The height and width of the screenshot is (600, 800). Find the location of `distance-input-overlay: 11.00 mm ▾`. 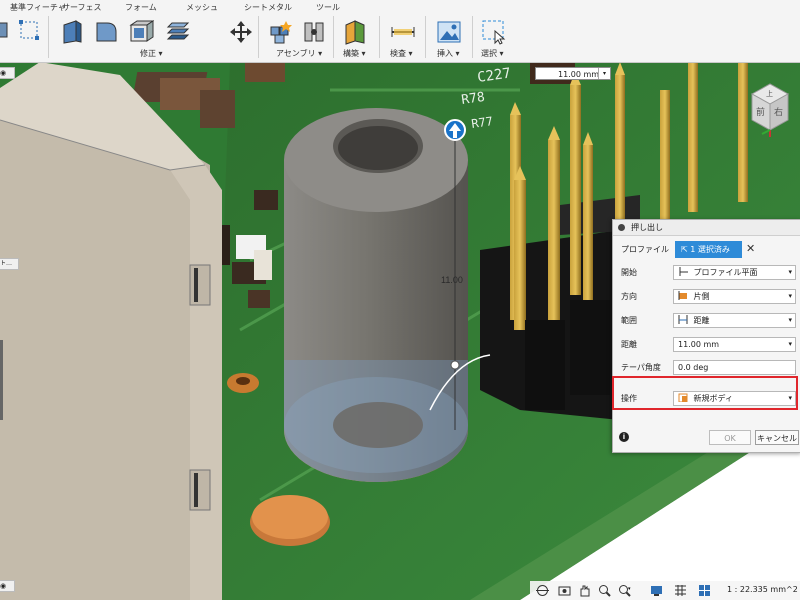

distance-input-overlay: 11.00 mm ▾ is located at coordinates (573, 73).